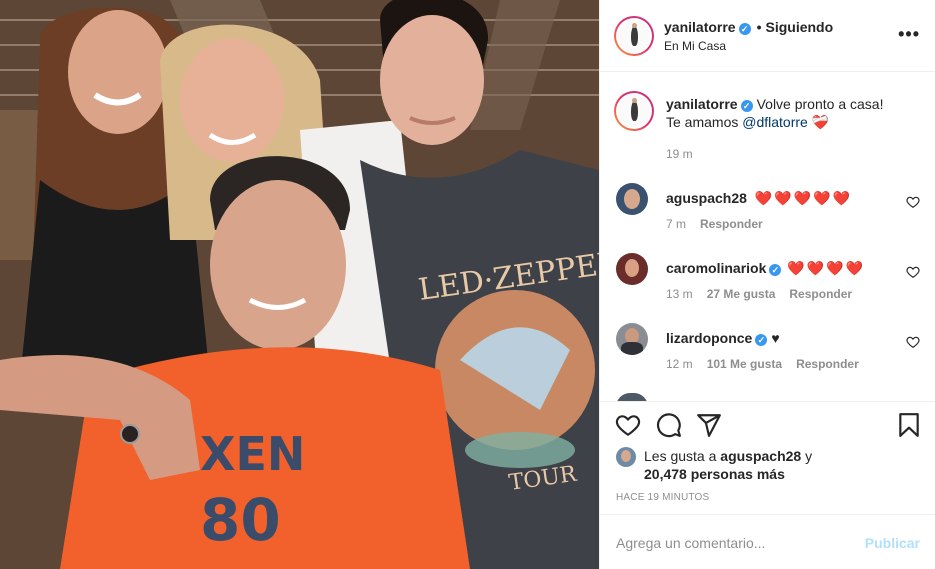 The height and width of the screenshot is (569, 935). Describe the element at coordinates (669, 425) in the screenshot. I see `comment-bubble-icon` at that location.